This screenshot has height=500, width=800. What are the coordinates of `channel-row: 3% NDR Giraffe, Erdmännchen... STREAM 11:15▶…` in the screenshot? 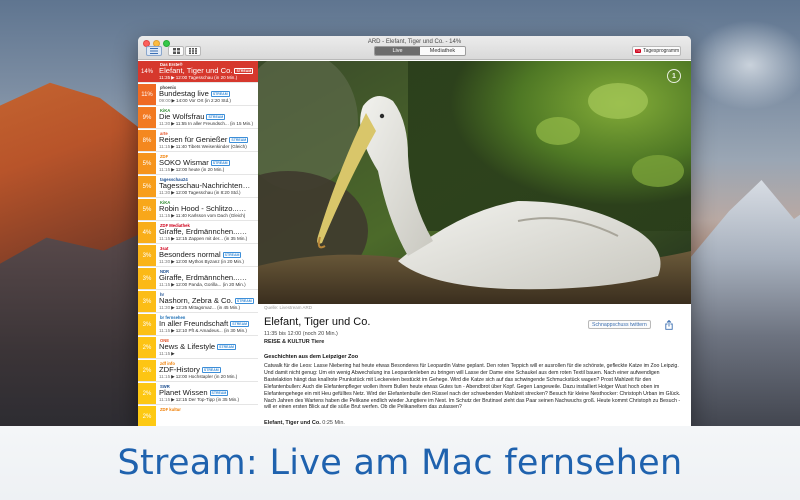 It's located at (198, 279).